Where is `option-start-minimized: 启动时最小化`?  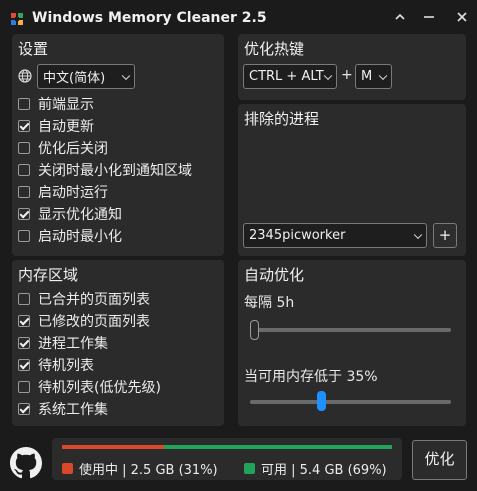 option-start-minimized: 启动时最小化 is located at coordinates (70, 236).